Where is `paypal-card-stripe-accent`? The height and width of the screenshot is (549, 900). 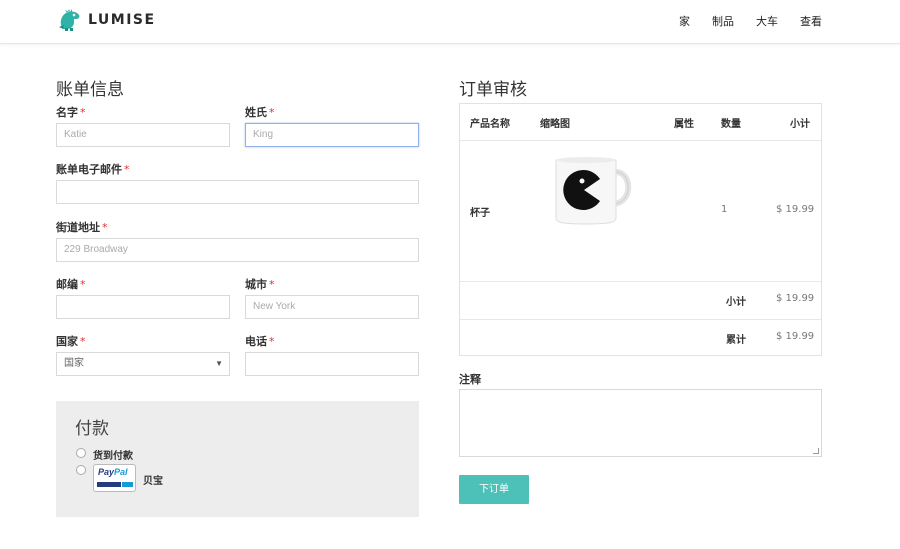
paypal-card-stripe-accent is located at coordinates (127, 484).